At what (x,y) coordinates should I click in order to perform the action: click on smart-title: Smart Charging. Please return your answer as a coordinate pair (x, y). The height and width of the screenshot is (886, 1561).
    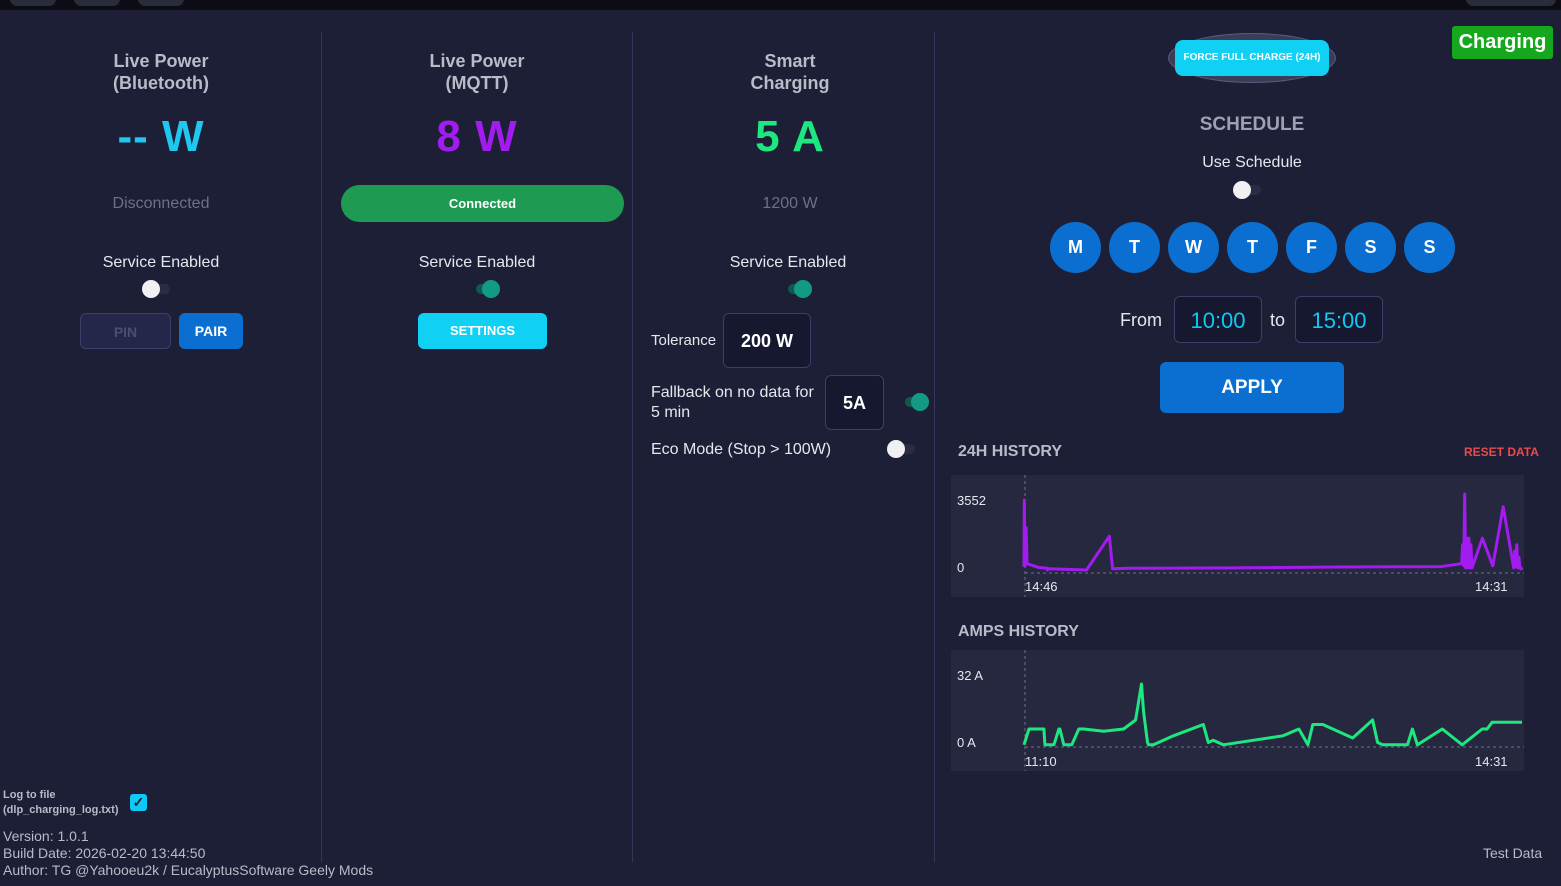
    Looking at the image, I should click on (790, 72).